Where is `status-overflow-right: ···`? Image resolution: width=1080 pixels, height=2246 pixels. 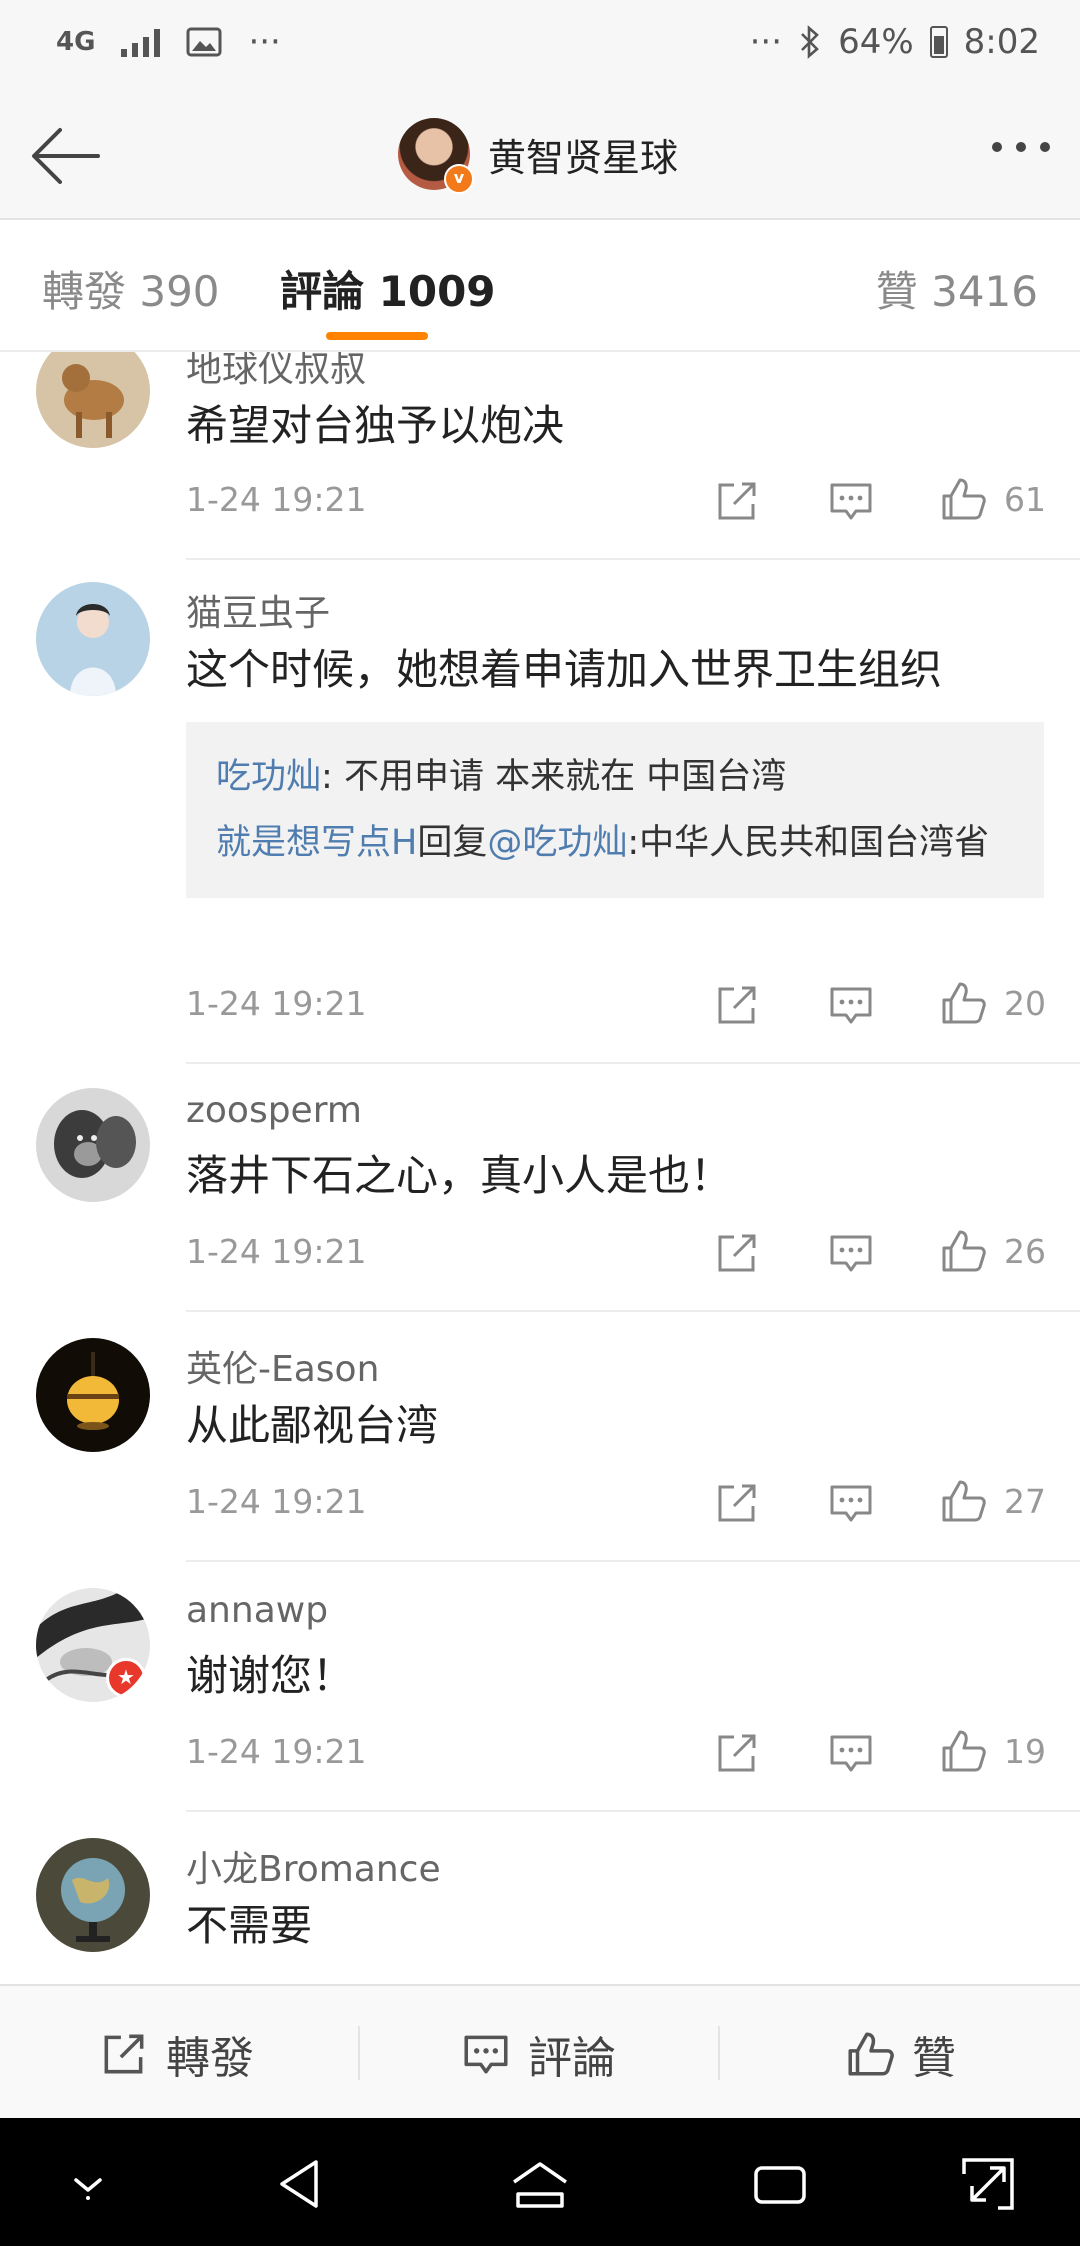 status-overflow-right: ··· is located at coordinates (766, 42).